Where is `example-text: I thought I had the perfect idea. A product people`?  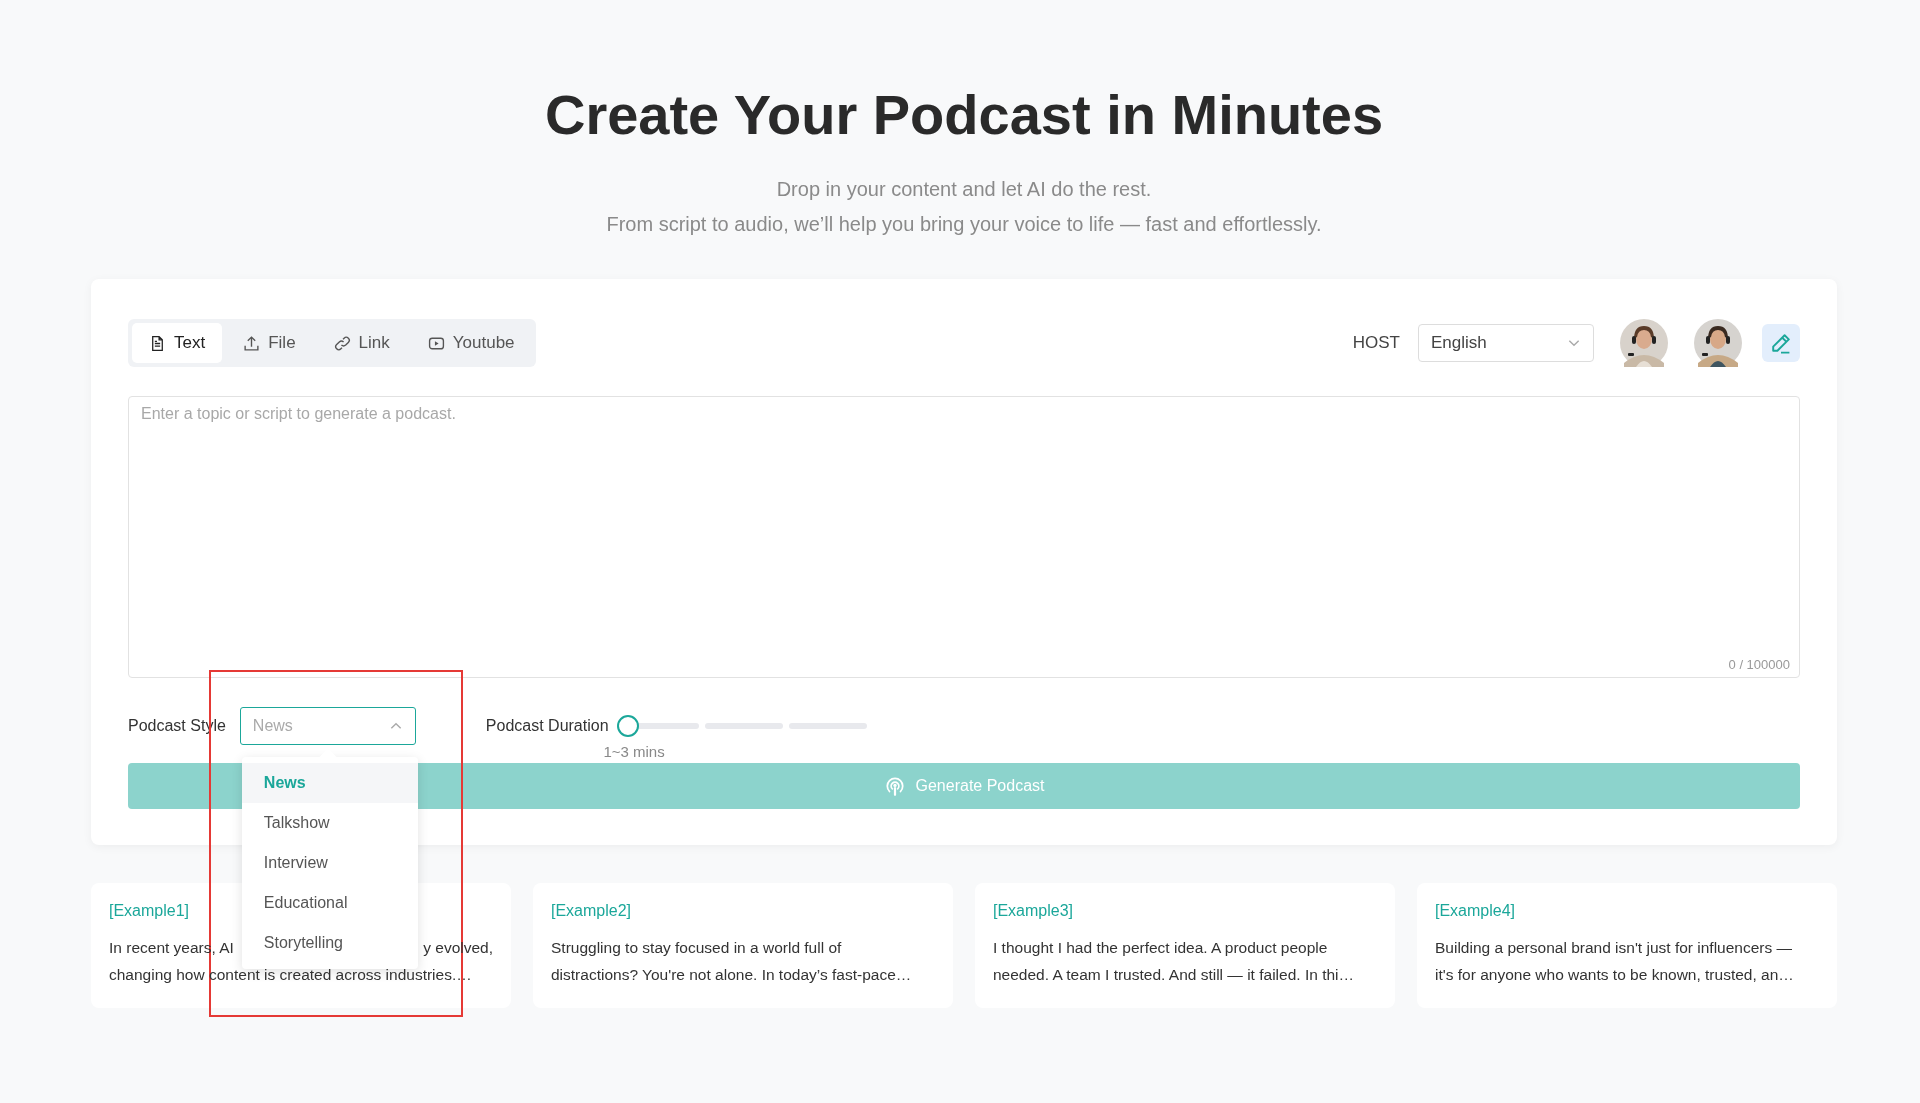
example-text: I thought I had the perfect idea. A product people is located at coordinates (1160, 948).